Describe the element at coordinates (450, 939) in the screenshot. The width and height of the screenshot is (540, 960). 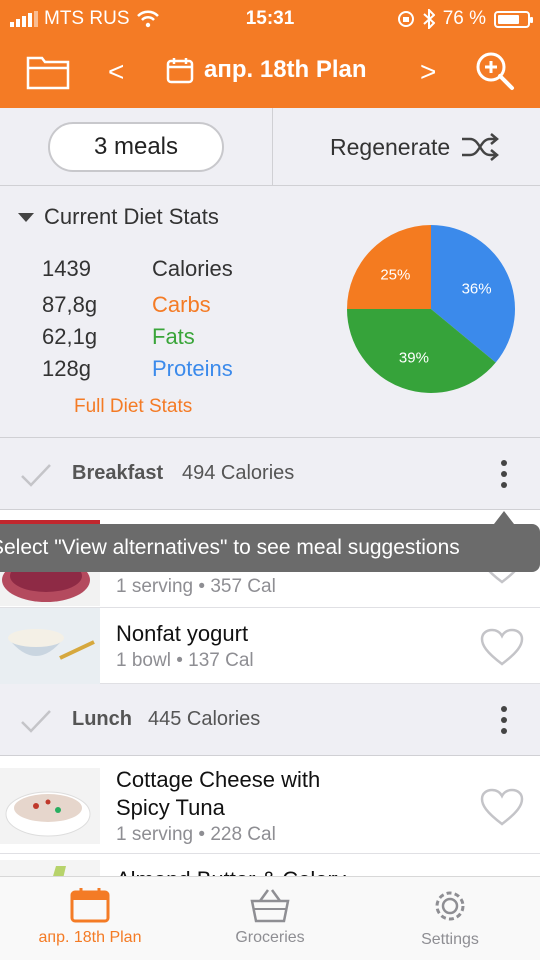
I see `tab-label: Settings` at that location.